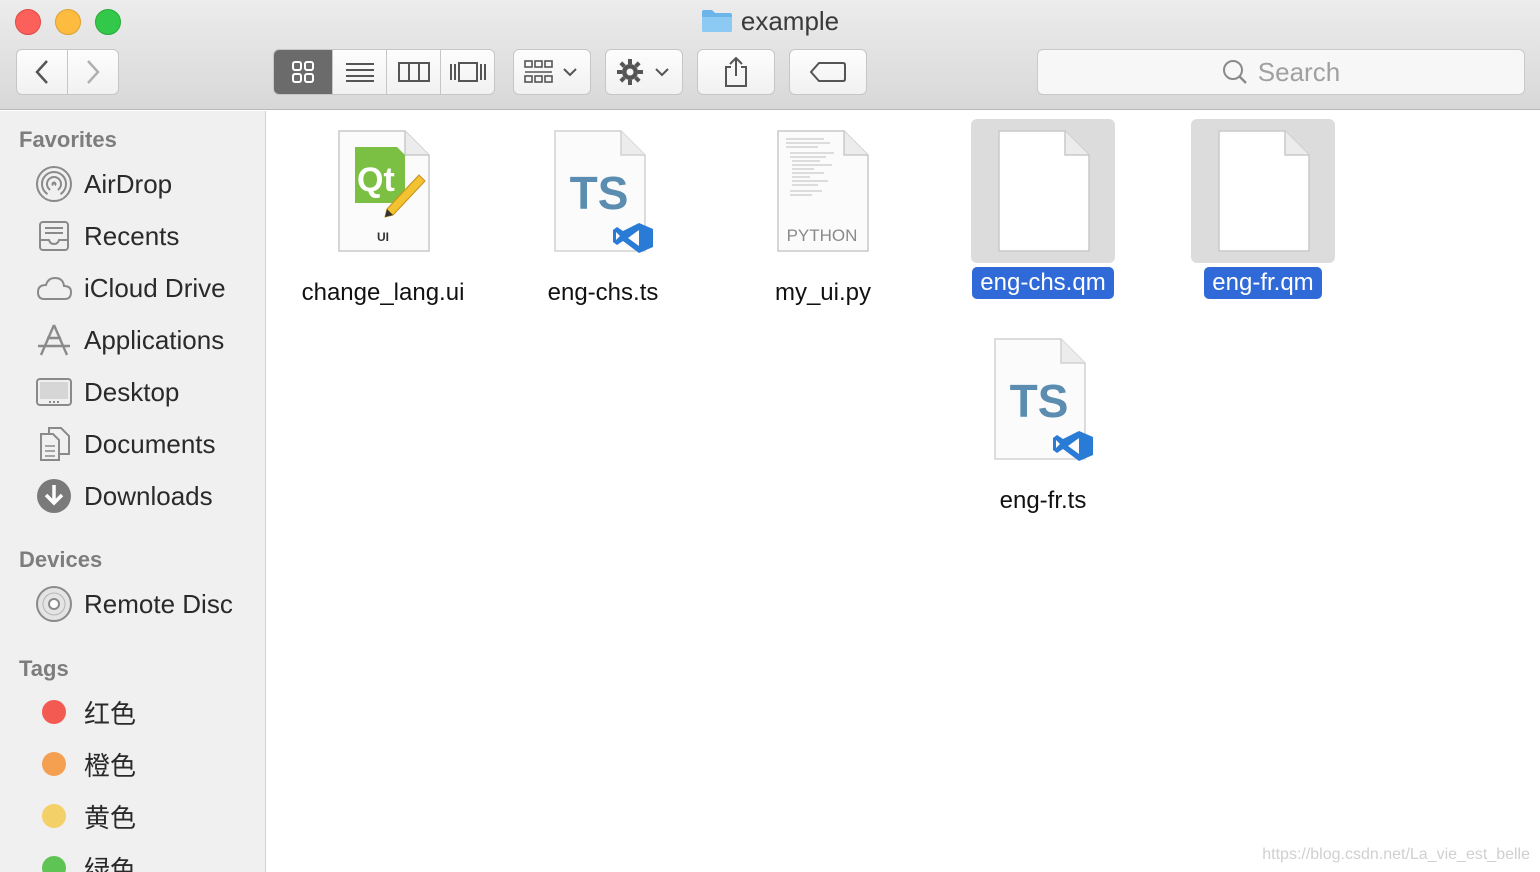  What do you see at coordinates (1043, 283) in the screenshot?
I see `file-name: eng-chs.qm` at bounding box center [1043, 283].